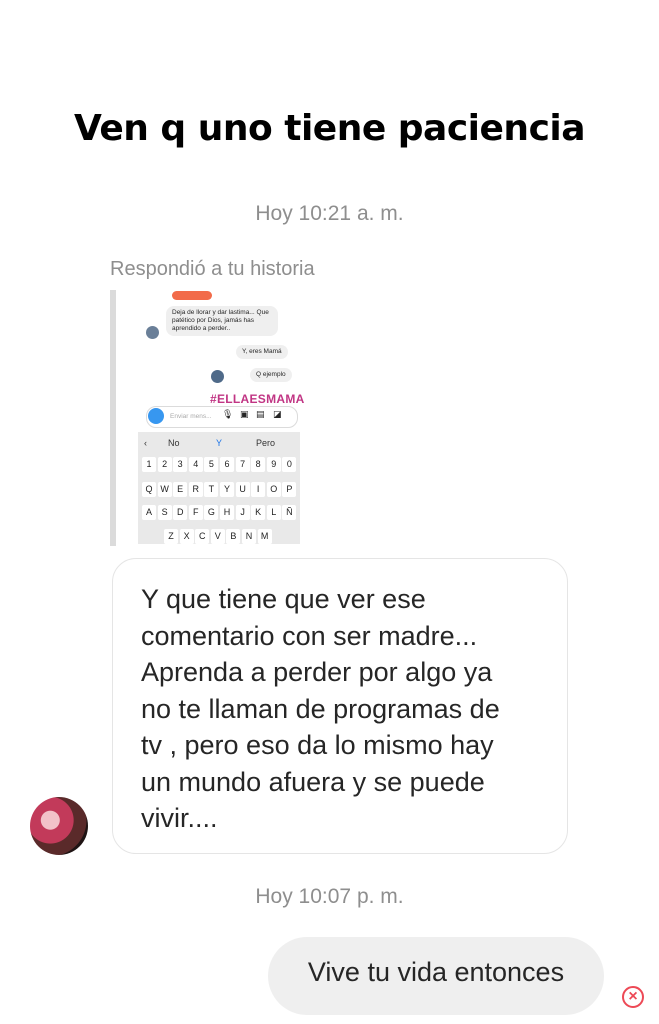 The image size is (659, 1024). Describe the element at coordinates (242, 512) in the screenshot. I see `keyboard-key: J` at that location.